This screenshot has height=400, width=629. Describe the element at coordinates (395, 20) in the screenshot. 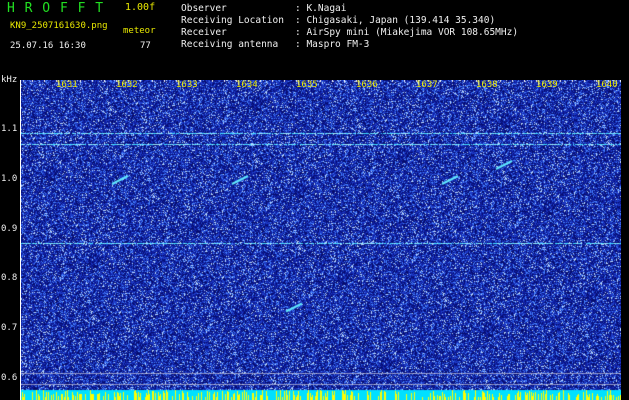

I see `location-value: : Chigasaki, Japan (139.414 35.340)` at that location.